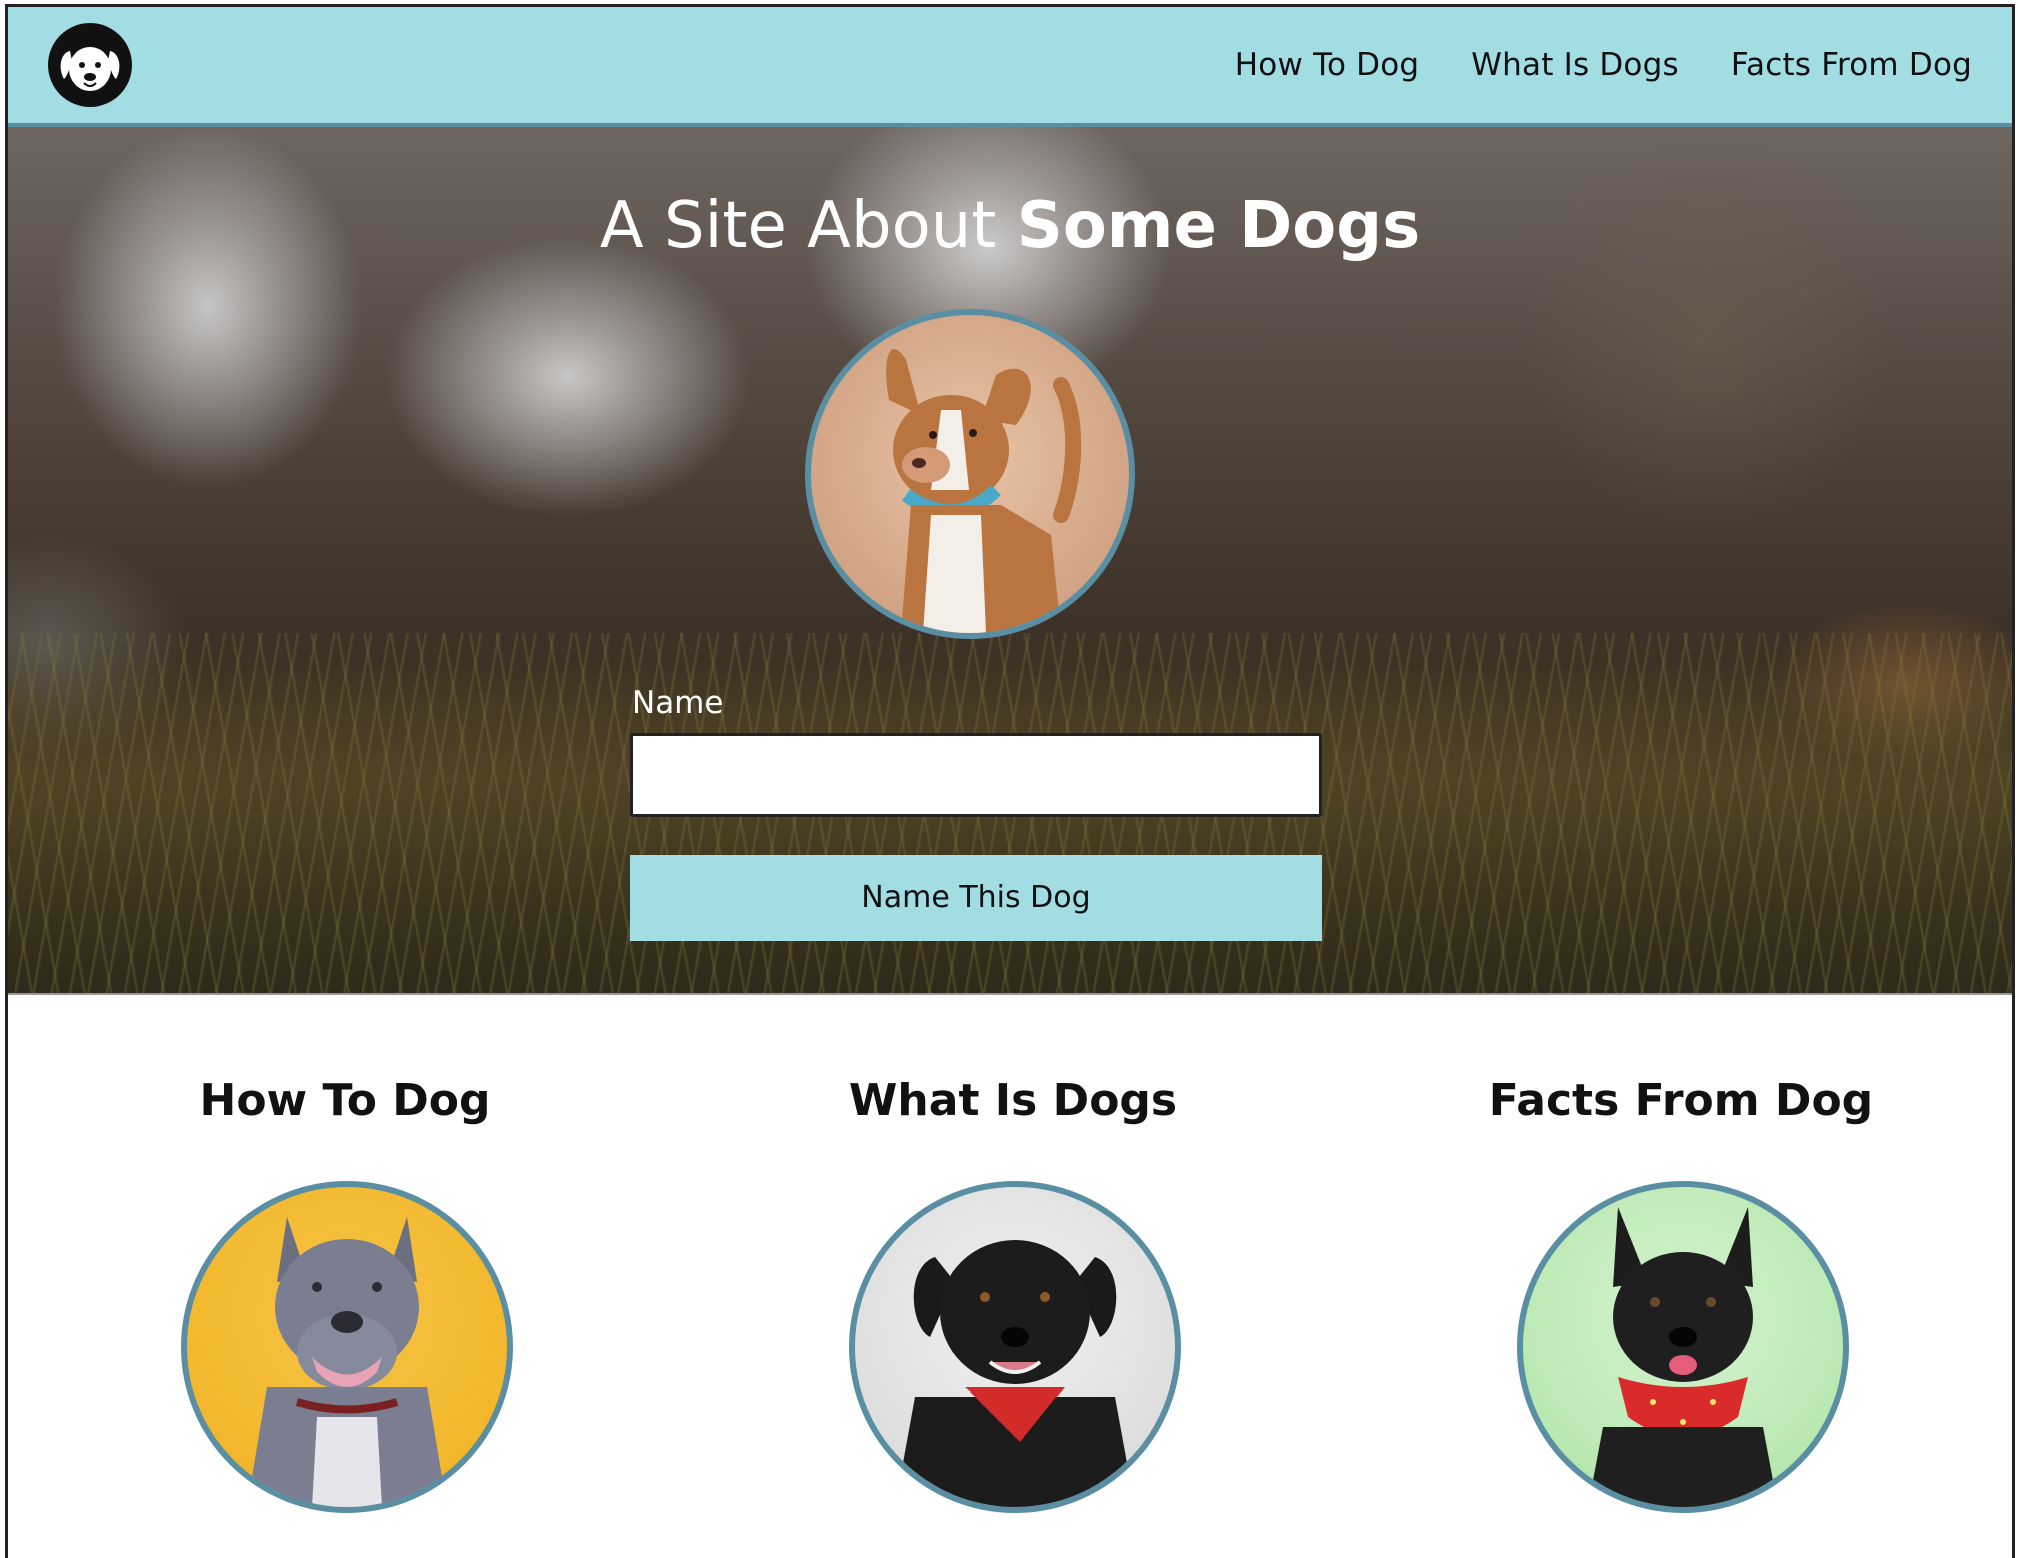 The height and width of the screenshot is (1558, 2018). What do you see at coordinates (1681, 1100) in the screenshot?
I see `card-title: Facts From Dog` at bounding box center [1681, 1100].